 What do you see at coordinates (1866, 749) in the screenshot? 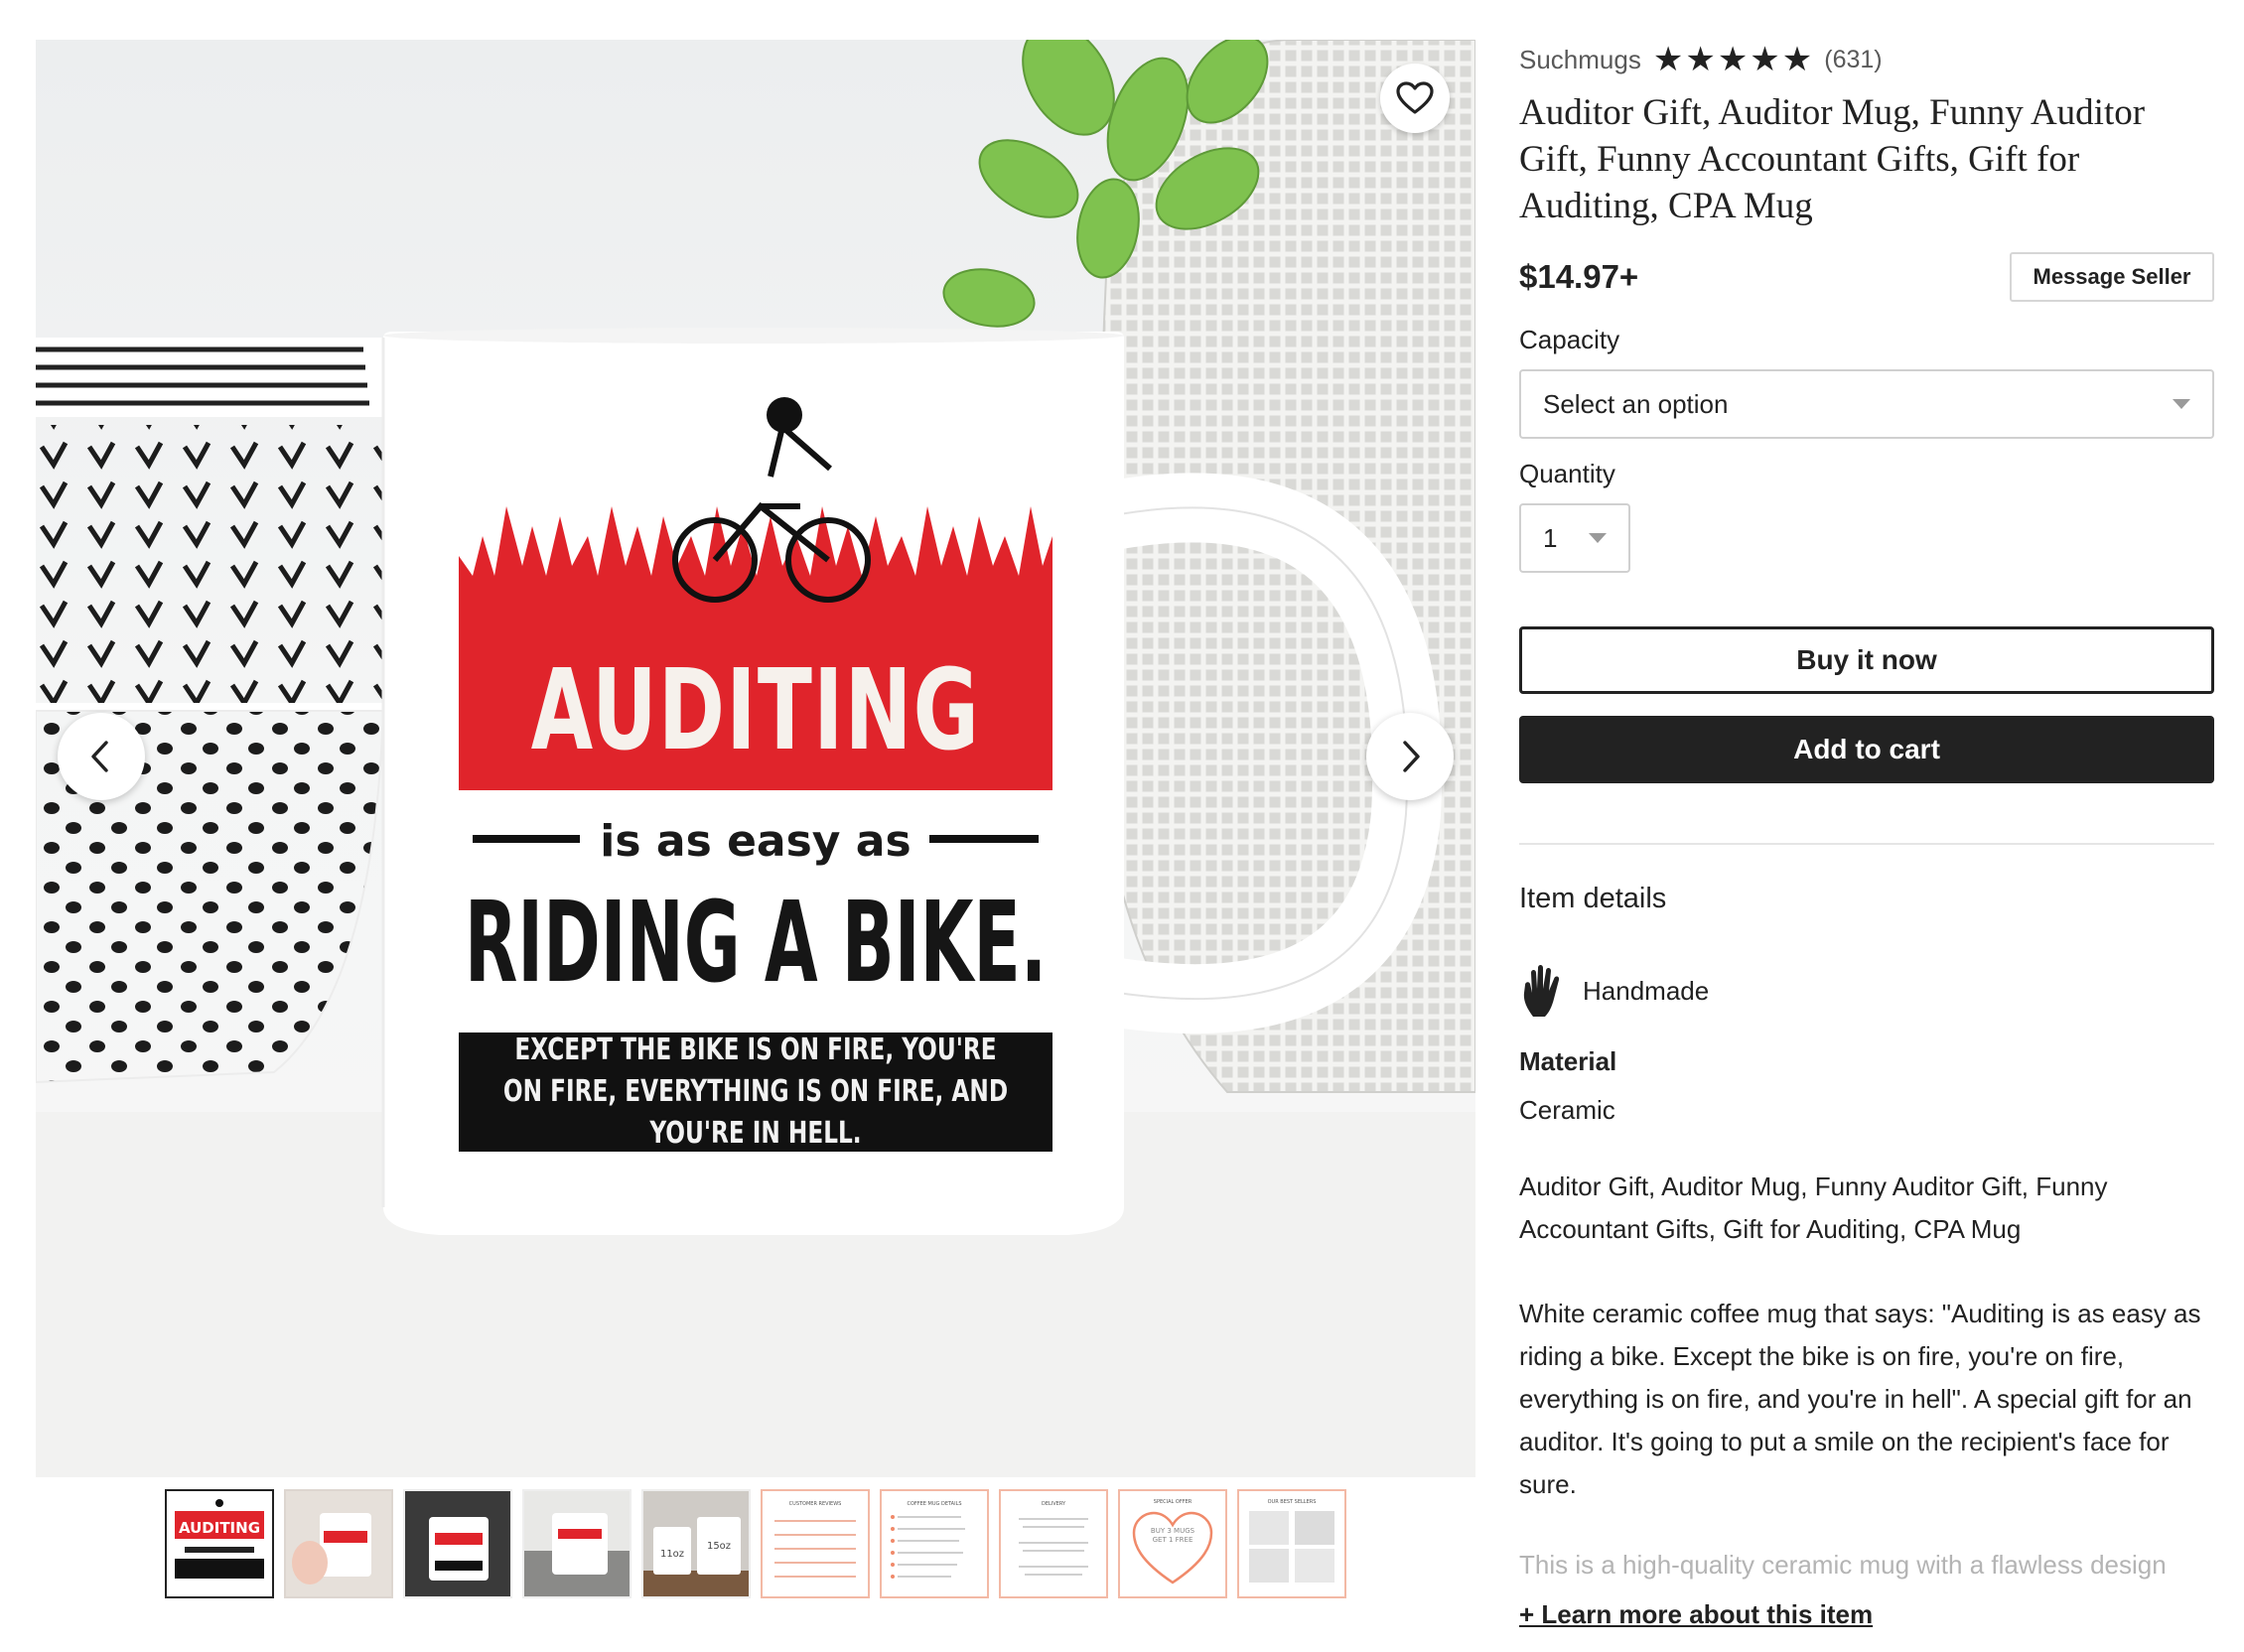
I see `add-to-cart-button: Add to cart` at bounding box center [1866, 749].